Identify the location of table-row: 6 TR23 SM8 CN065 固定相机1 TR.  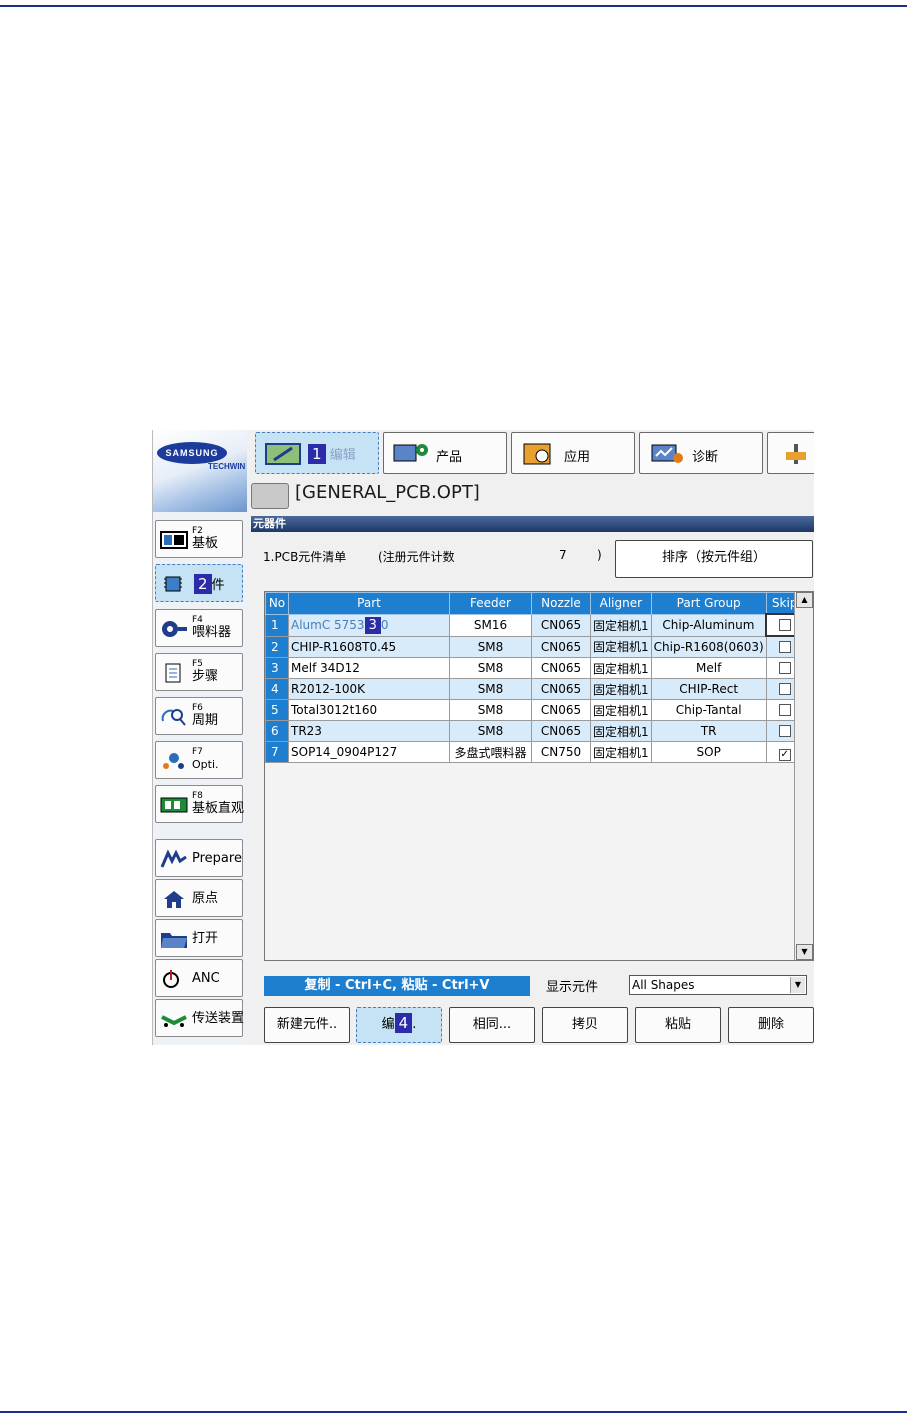
(534, 731).